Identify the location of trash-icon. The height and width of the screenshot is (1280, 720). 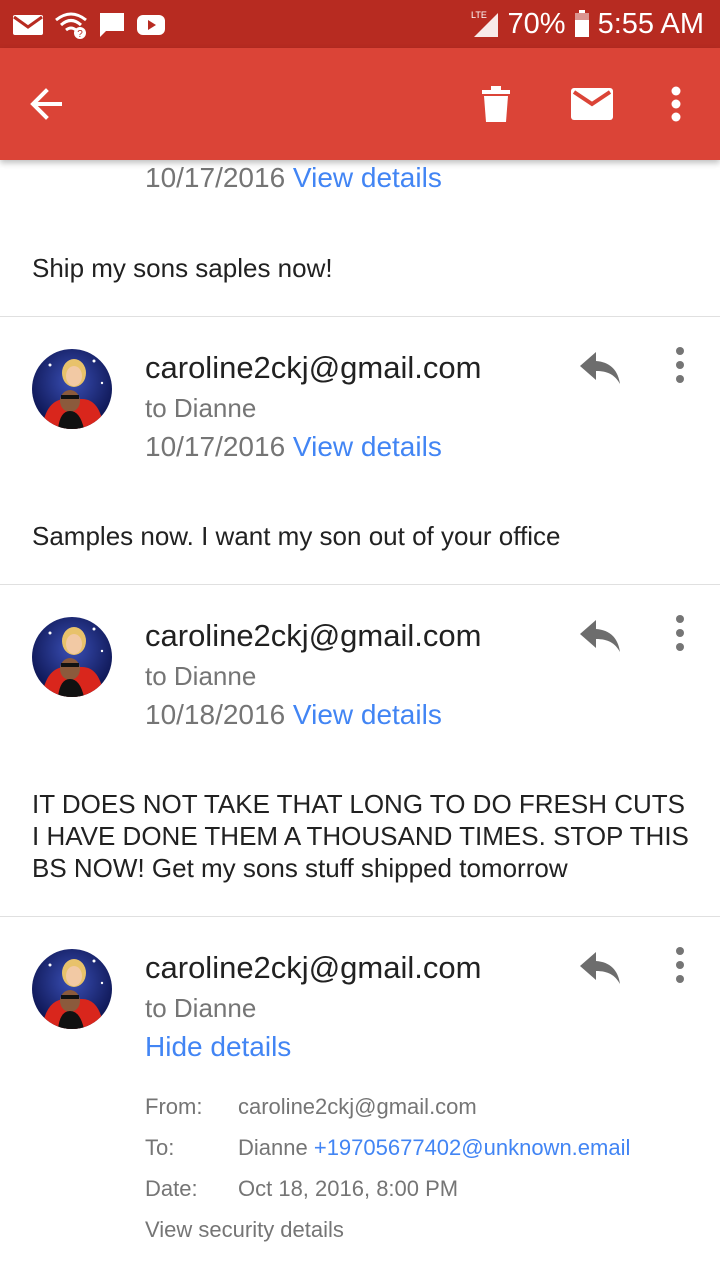
(496, 104).